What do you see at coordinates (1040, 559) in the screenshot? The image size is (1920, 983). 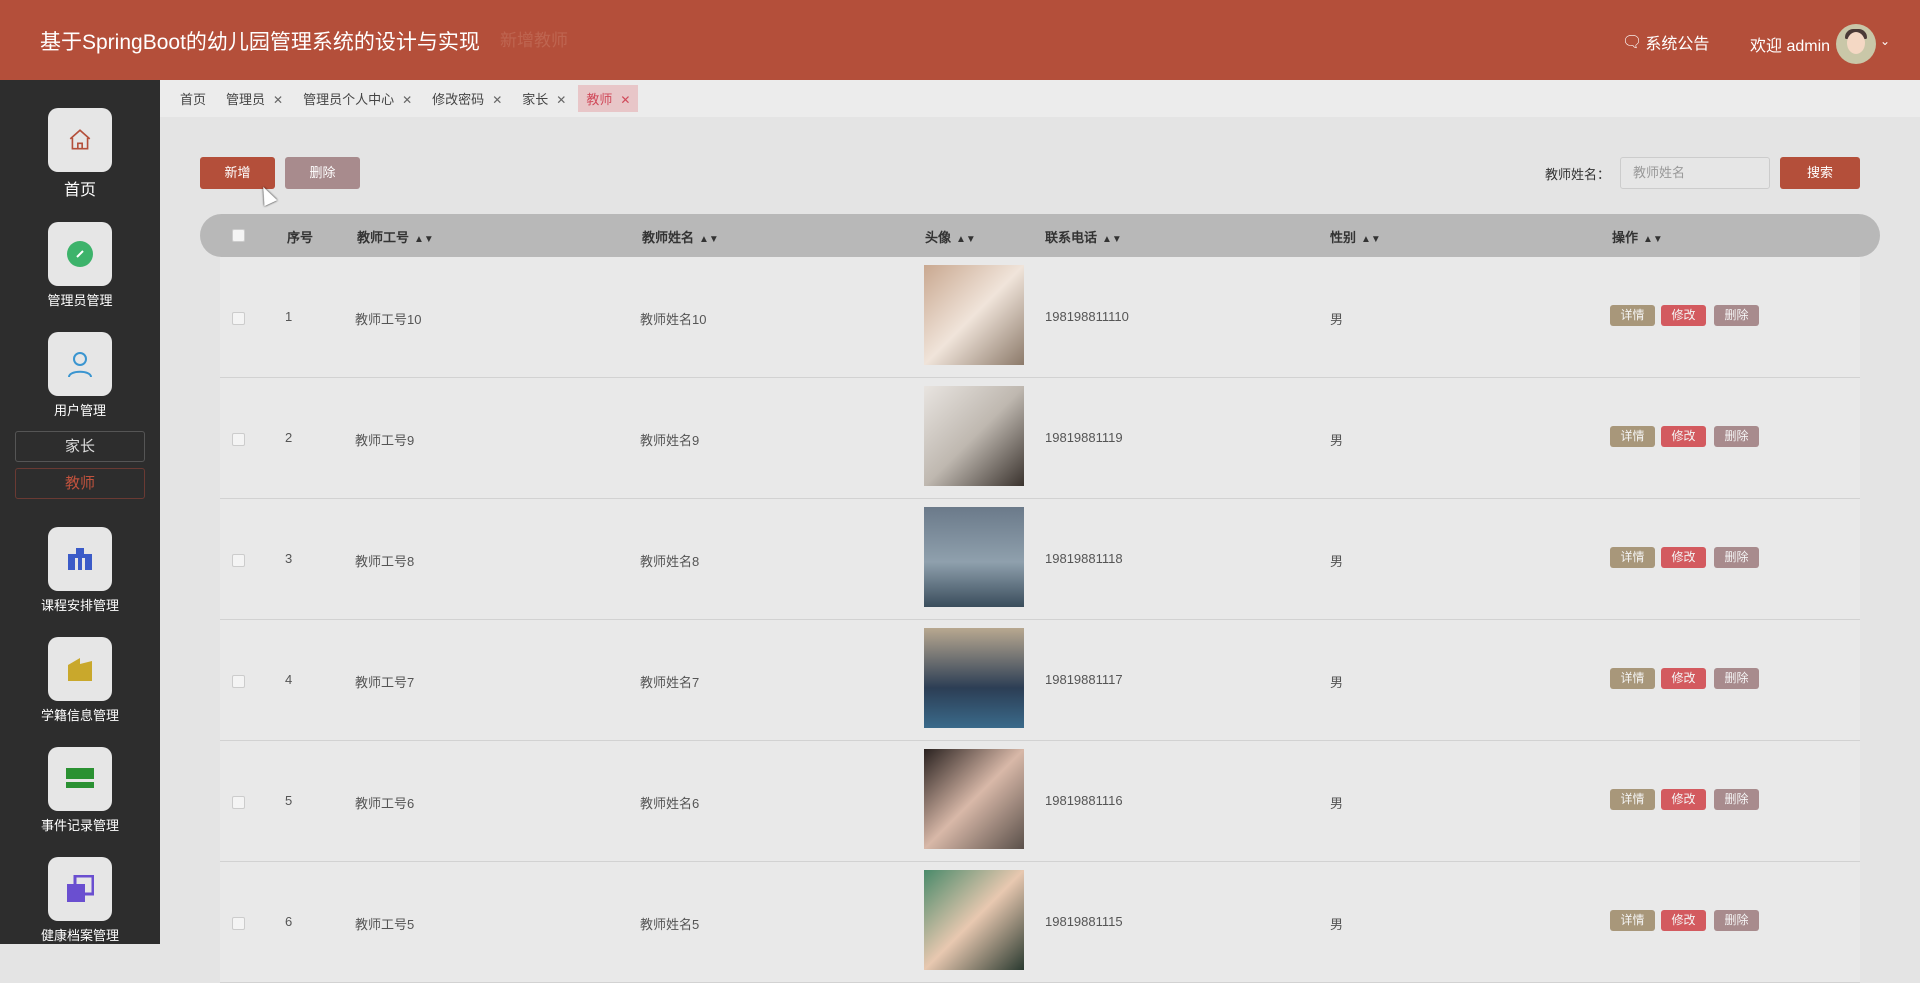 I see `table-row: 3 教师工号8 教师姓名8 19819881118 男 详情 修改 删除` at bounding box center [1040, 559].